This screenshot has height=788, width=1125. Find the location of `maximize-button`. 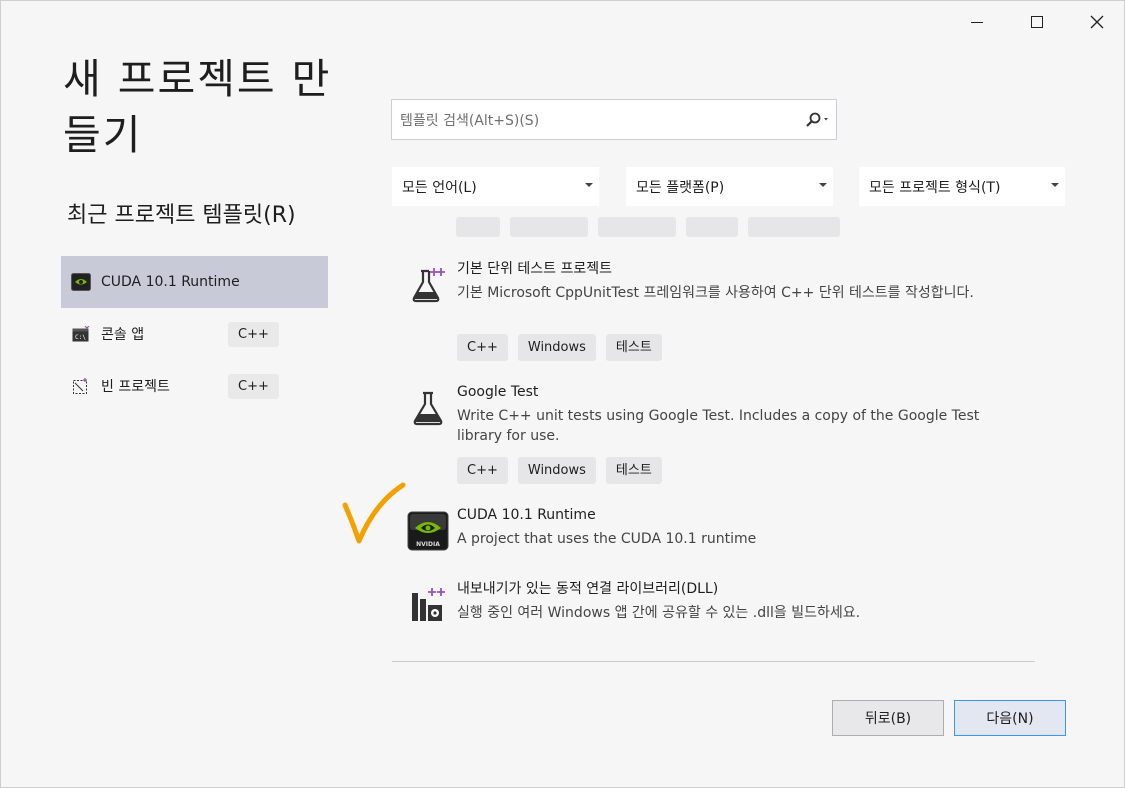

maximize-button is located at coordinates (1037, 22).